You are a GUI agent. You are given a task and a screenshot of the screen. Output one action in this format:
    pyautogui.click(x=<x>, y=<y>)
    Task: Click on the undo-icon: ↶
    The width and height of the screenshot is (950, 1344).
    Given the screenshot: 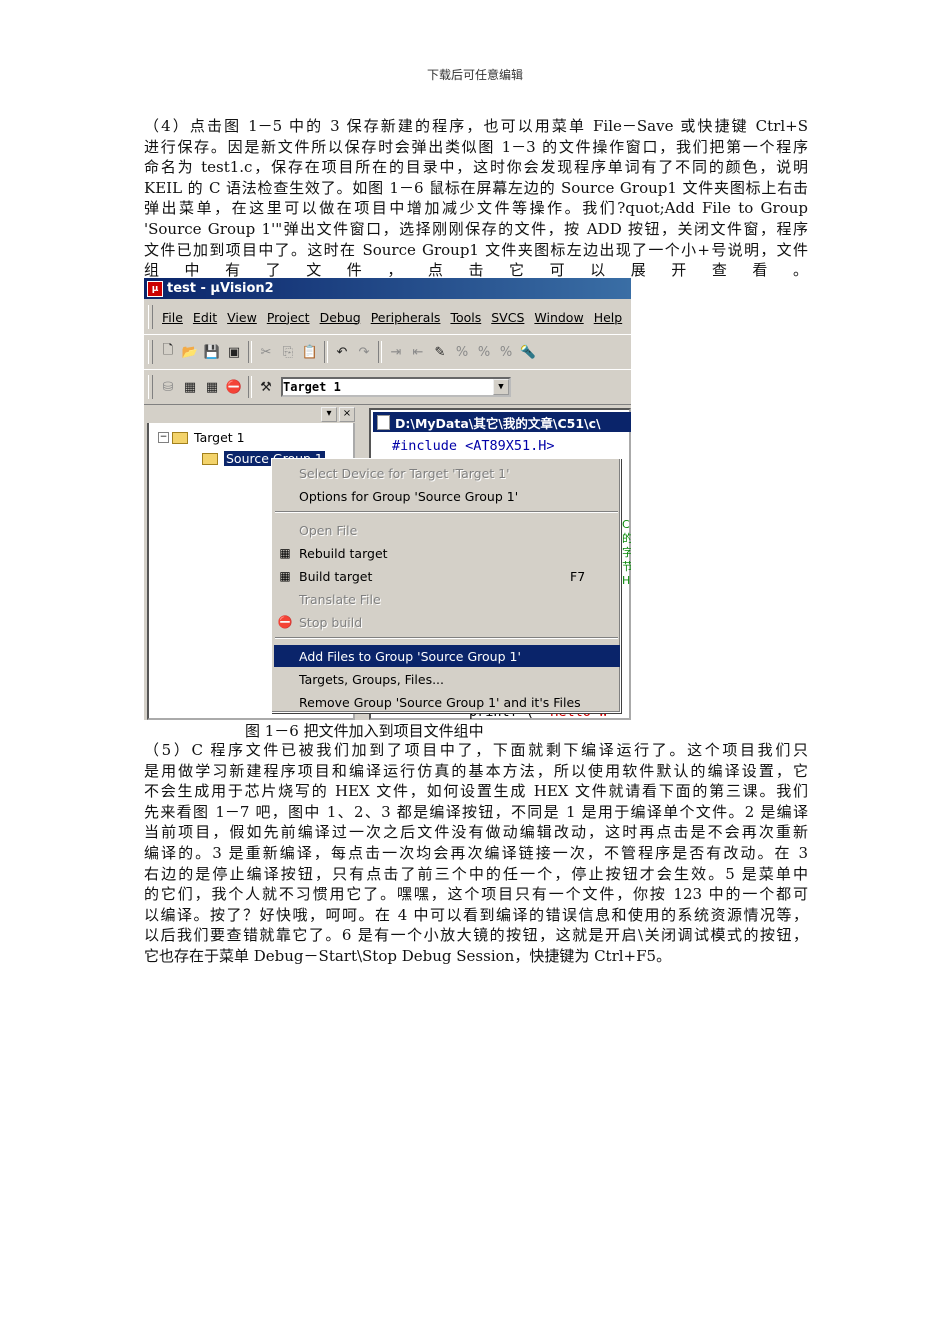 What is the action you would take?
    pyautogui.click(x=342, y=352)
    